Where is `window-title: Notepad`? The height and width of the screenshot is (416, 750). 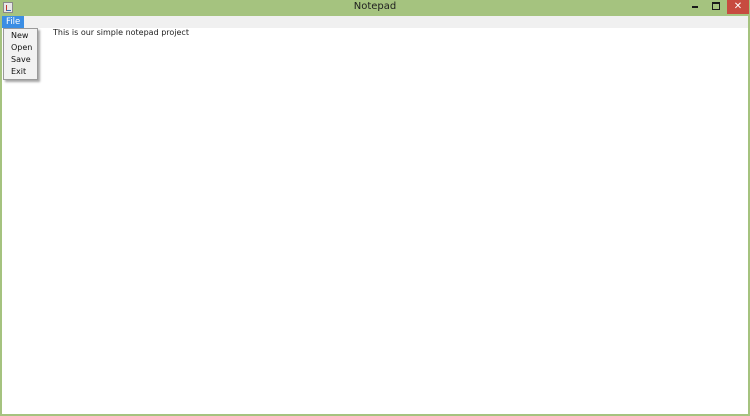 window-title: Notepad is located at coordinates (375, 6).